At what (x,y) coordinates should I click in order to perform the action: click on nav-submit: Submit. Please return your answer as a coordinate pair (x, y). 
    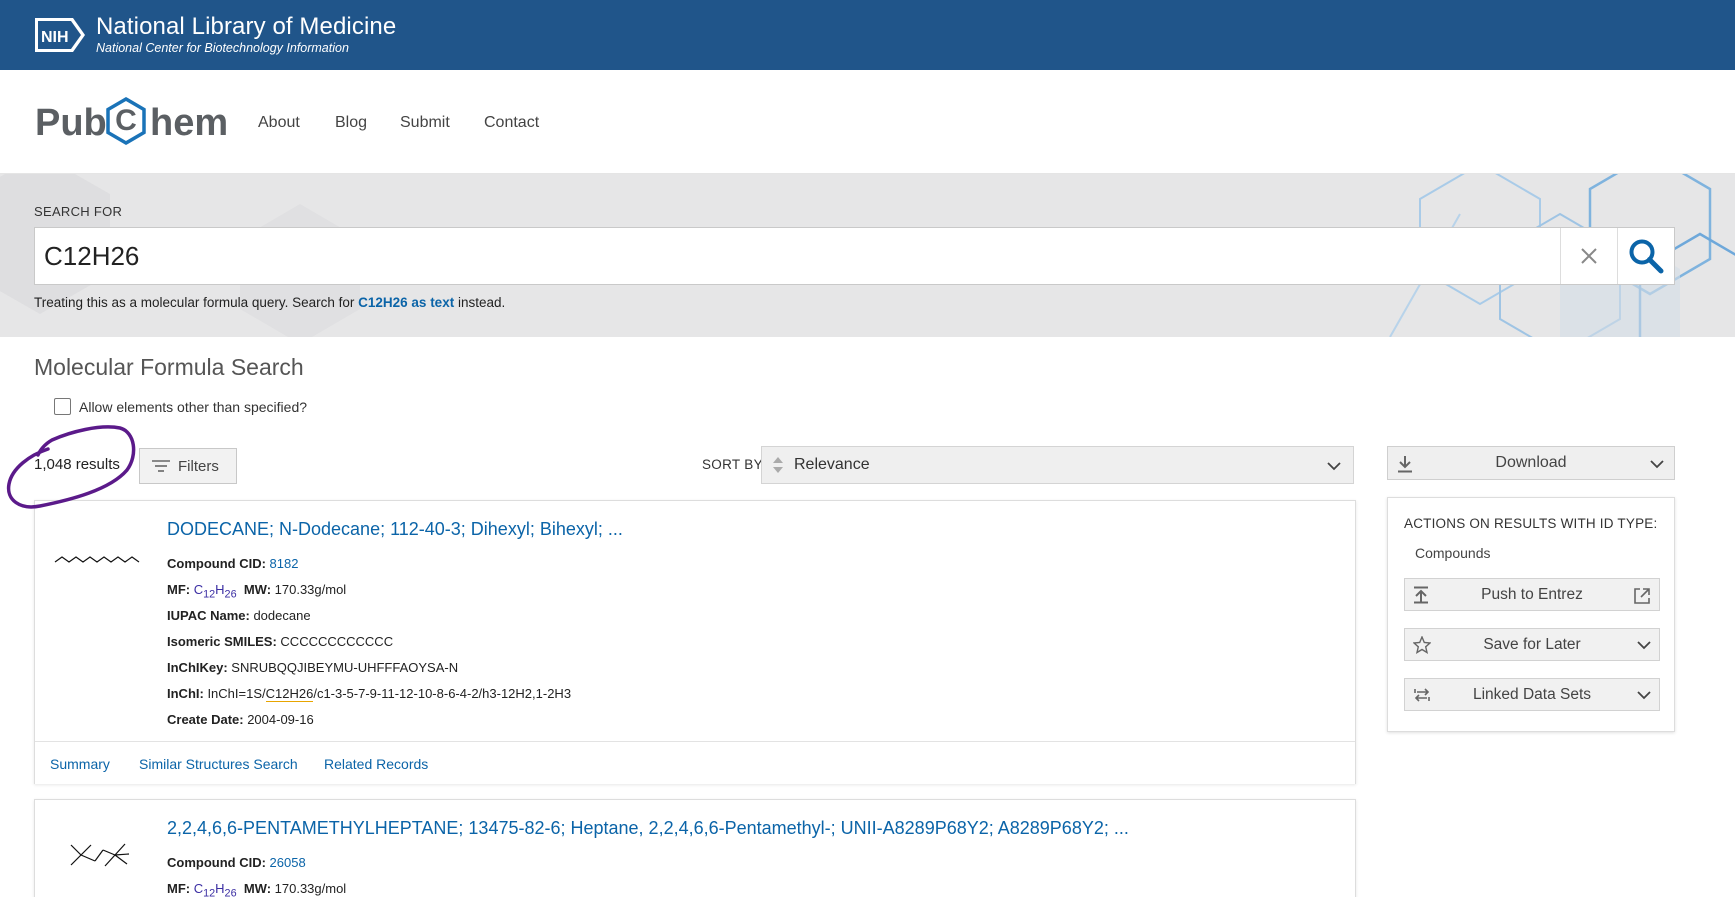
    Looking at the image, I should click on (425, 123).